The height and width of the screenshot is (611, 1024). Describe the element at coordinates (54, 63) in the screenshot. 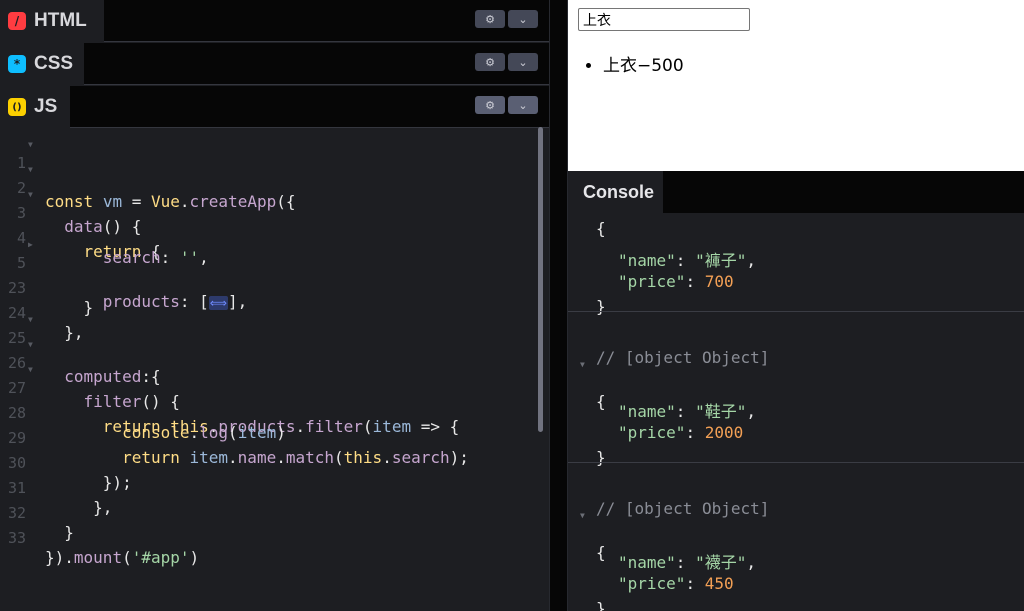

I see `css-tab-label: CSS` at that location.